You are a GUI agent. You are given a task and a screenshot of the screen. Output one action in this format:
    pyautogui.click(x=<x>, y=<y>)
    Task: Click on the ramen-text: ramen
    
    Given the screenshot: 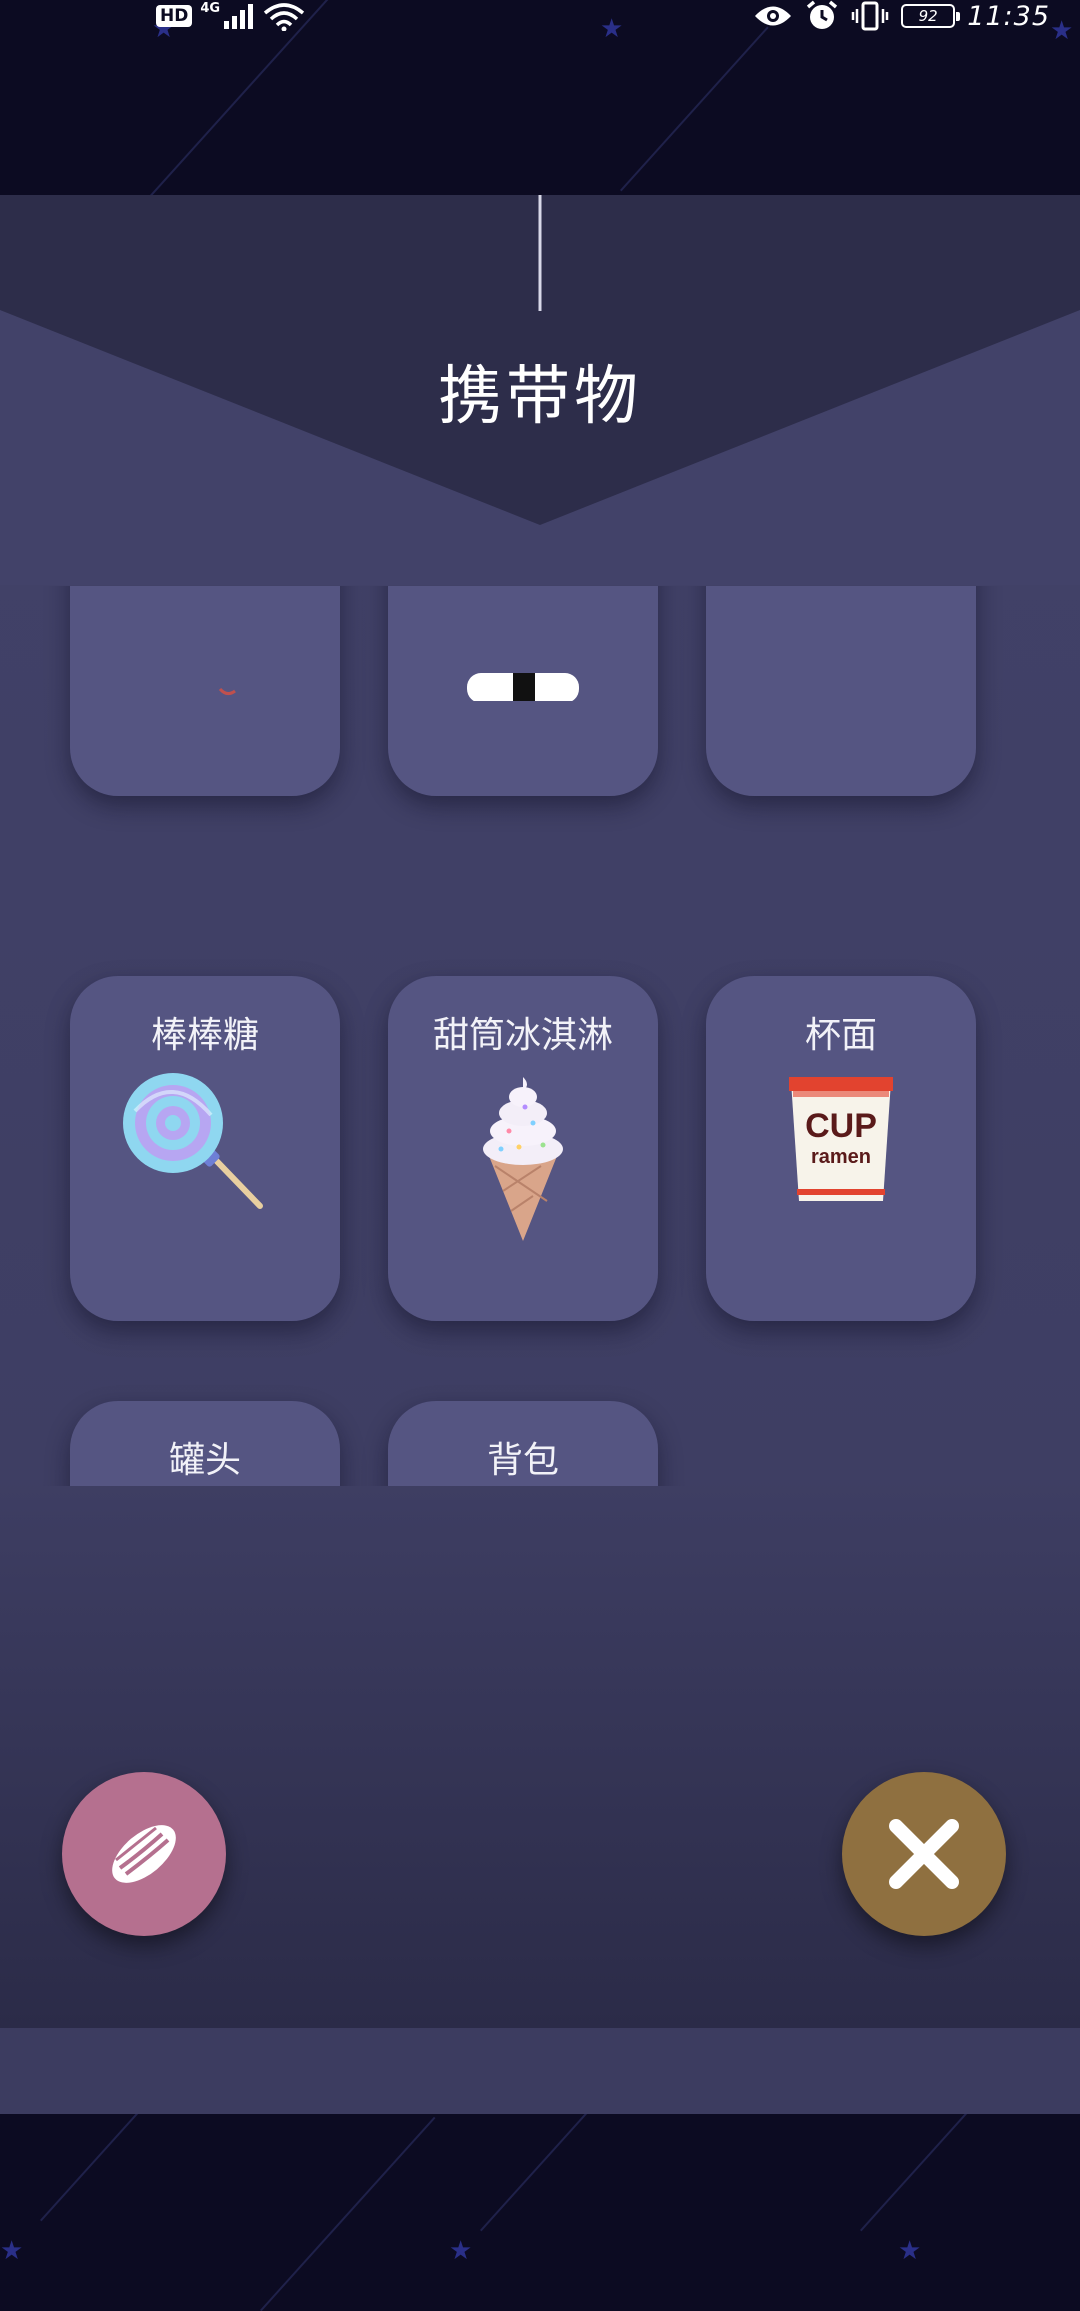 What is the action you would take?
    pyautogui.click(x=841, y=1157)
    